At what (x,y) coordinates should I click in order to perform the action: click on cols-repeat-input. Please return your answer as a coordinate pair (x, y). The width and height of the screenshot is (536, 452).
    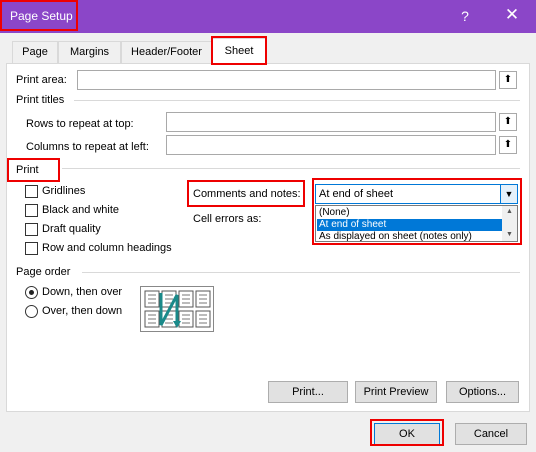
    Looking at the image, I should click on (331, 145).